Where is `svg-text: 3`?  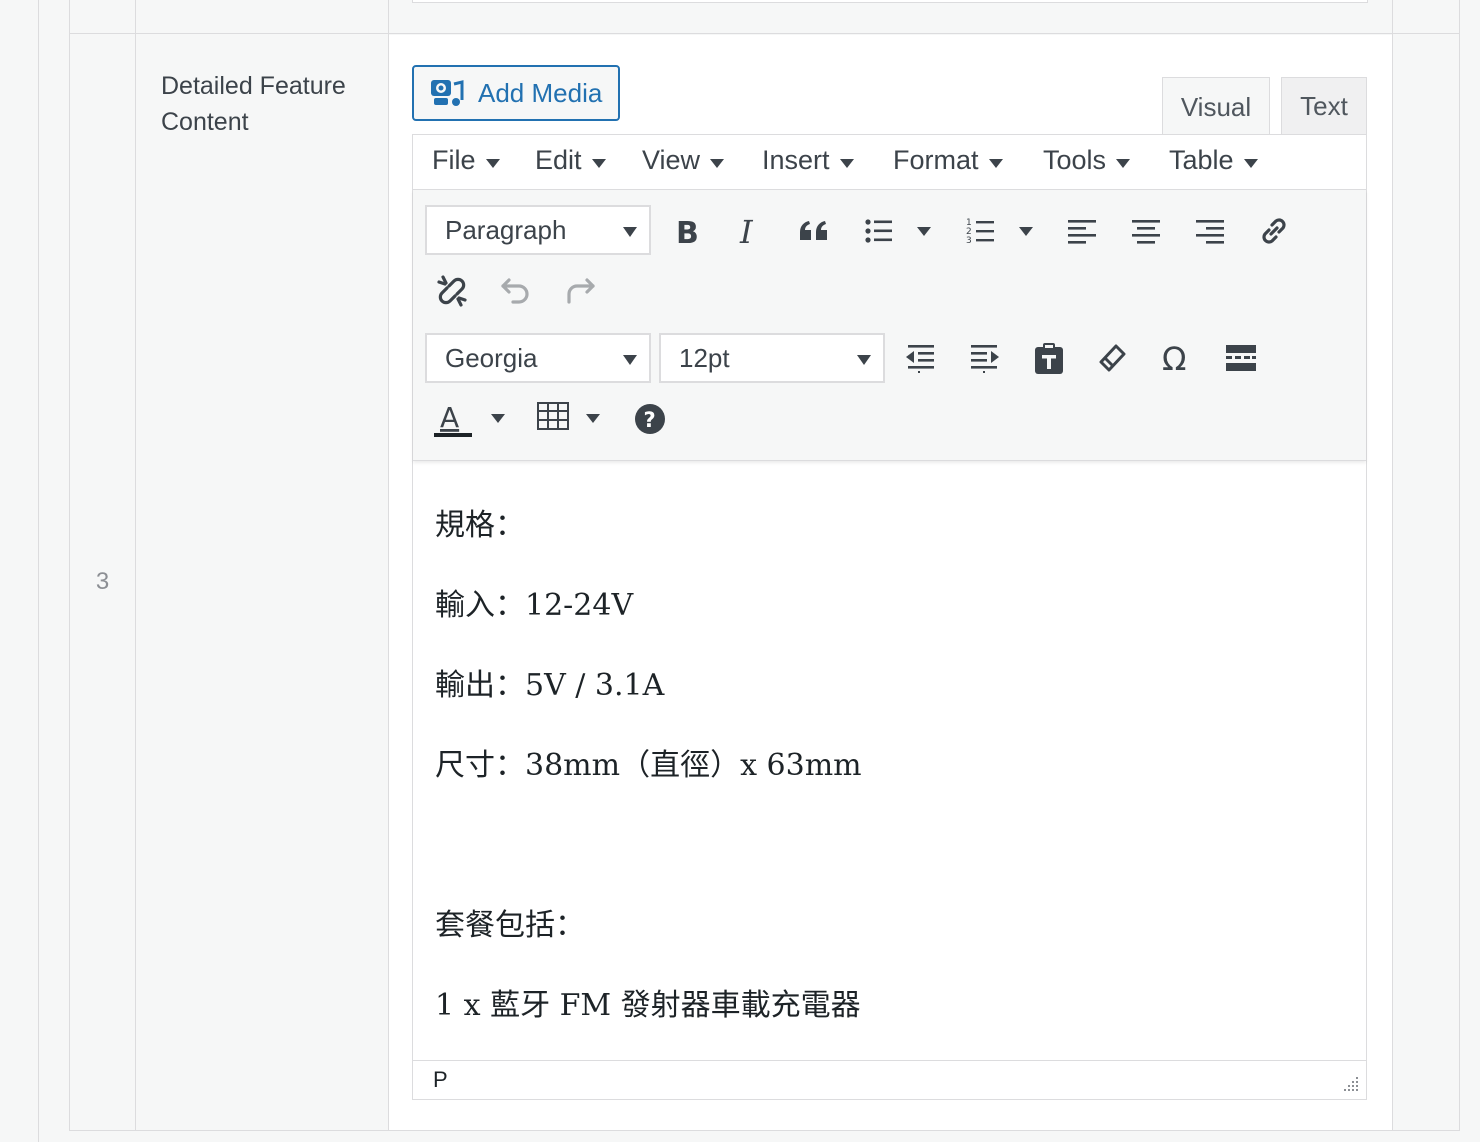
svg-text: 3 is located at coordinates (969, 241).